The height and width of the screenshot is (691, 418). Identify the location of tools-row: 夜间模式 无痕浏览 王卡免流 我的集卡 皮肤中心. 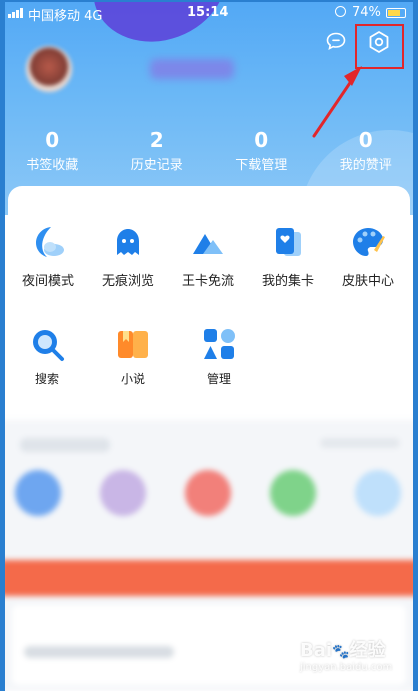
(209, 256).